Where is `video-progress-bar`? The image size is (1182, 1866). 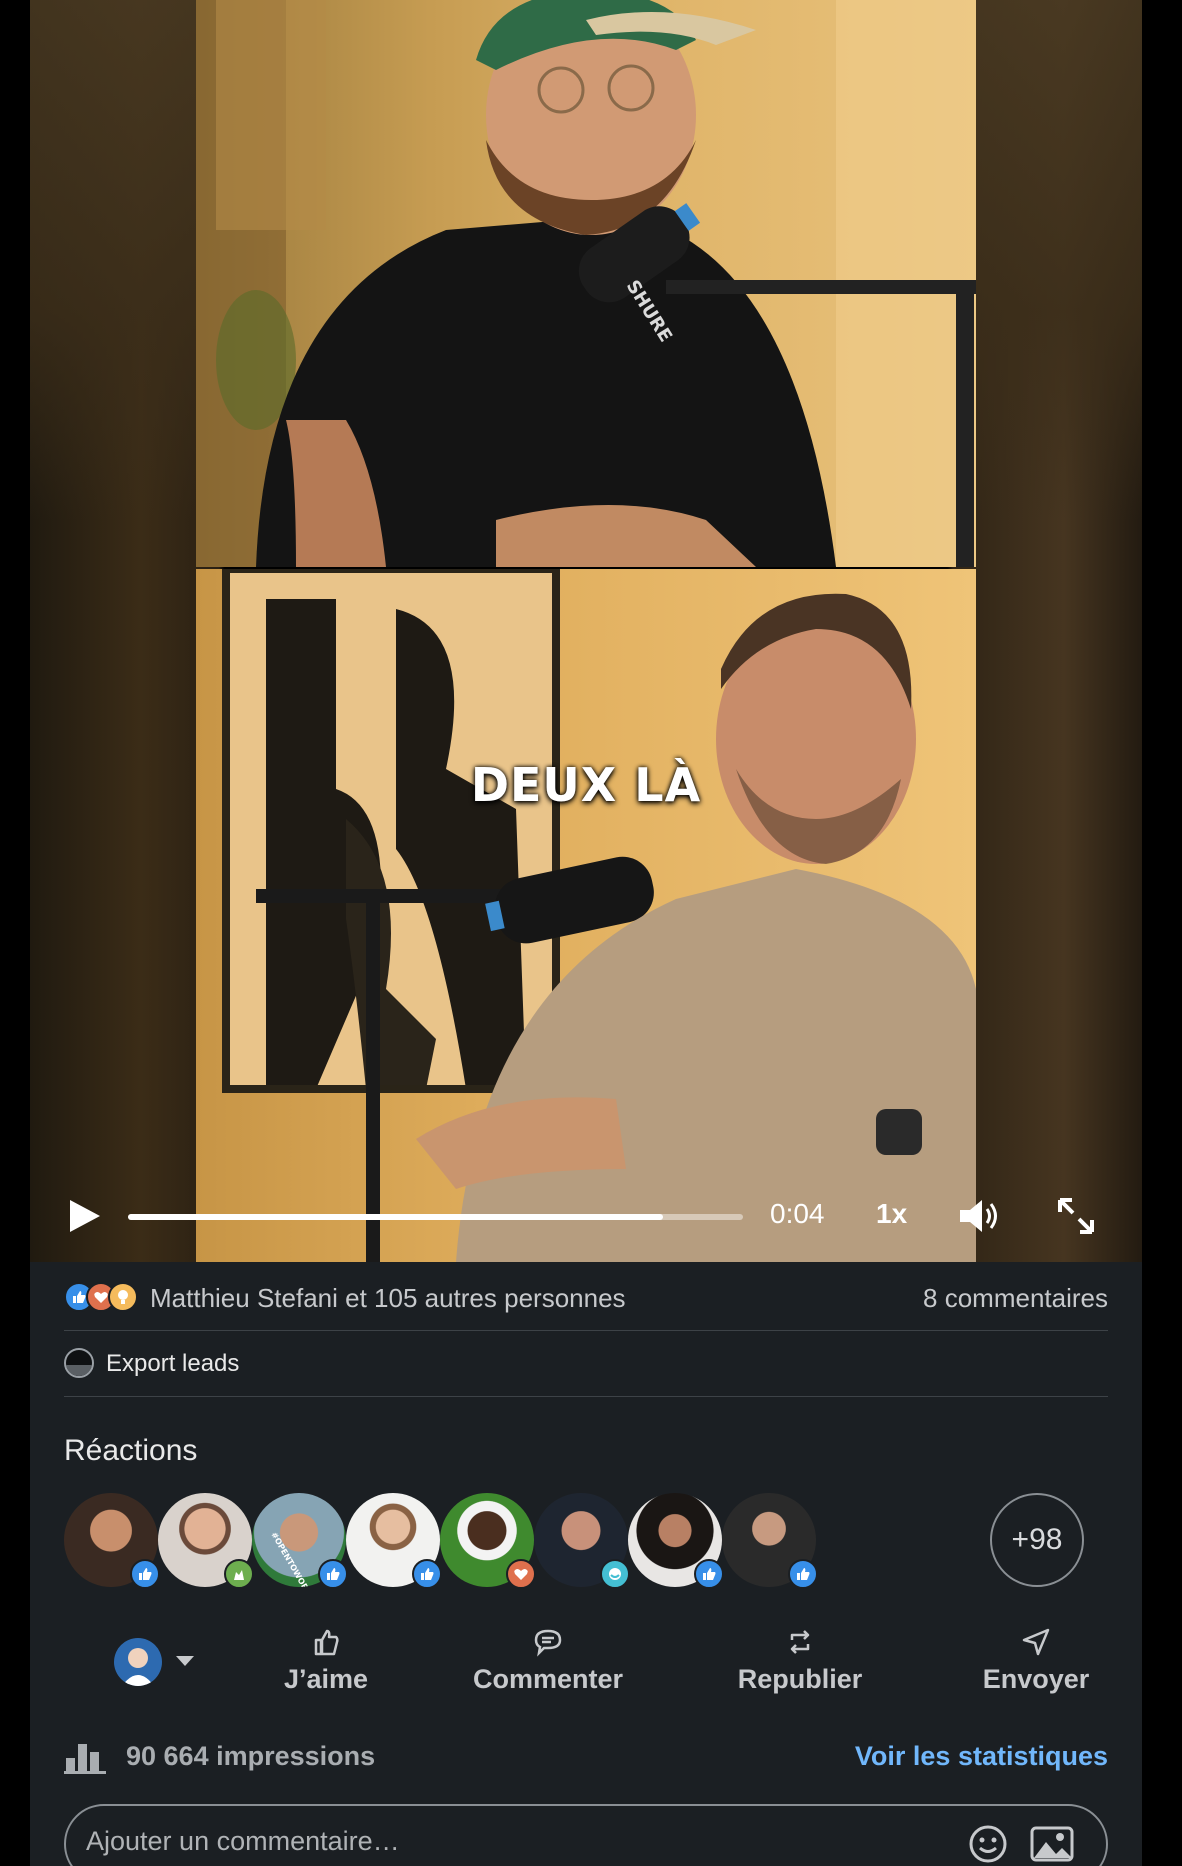
video-progress-bar is located at coordinates (435, 1217).